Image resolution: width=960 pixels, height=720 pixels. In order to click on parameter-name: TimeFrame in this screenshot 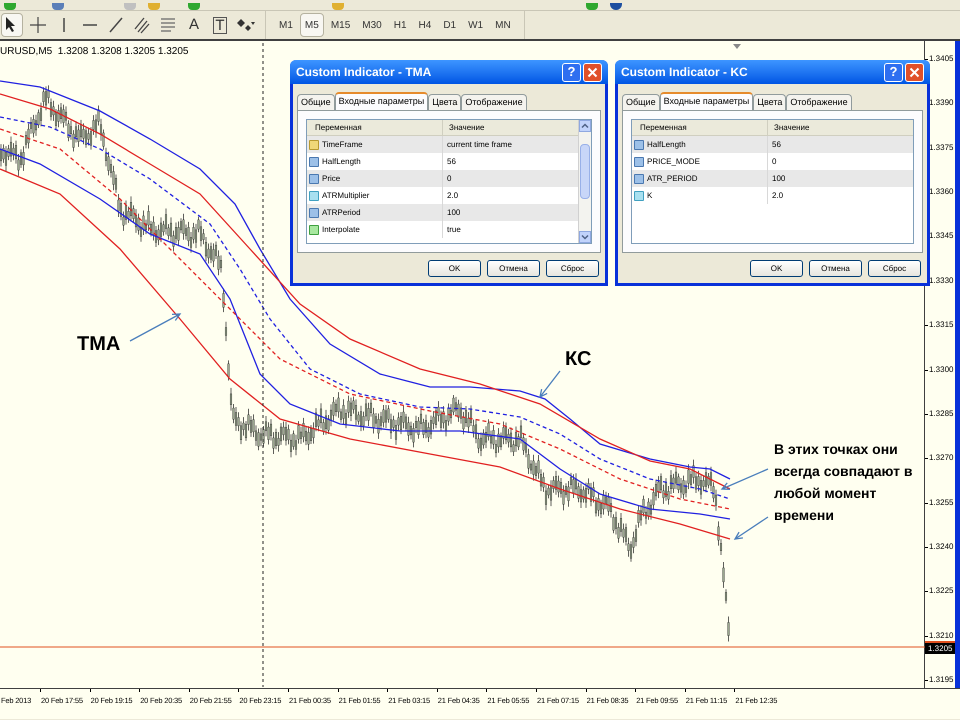, I will do `click(342, 144)`.